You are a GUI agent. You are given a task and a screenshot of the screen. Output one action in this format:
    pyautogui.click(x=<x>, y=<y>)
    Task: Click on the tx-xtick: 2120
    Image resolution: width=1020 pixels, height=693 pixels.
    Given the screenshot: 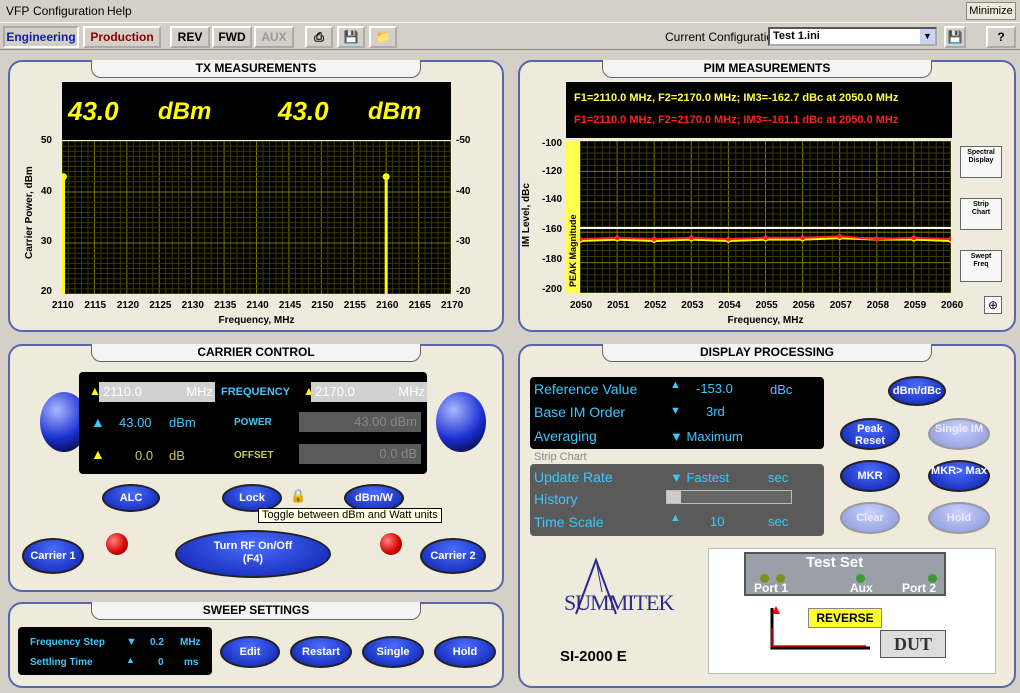 What is the action you would take?
    pyautogui.click(x=128, y=305)
    